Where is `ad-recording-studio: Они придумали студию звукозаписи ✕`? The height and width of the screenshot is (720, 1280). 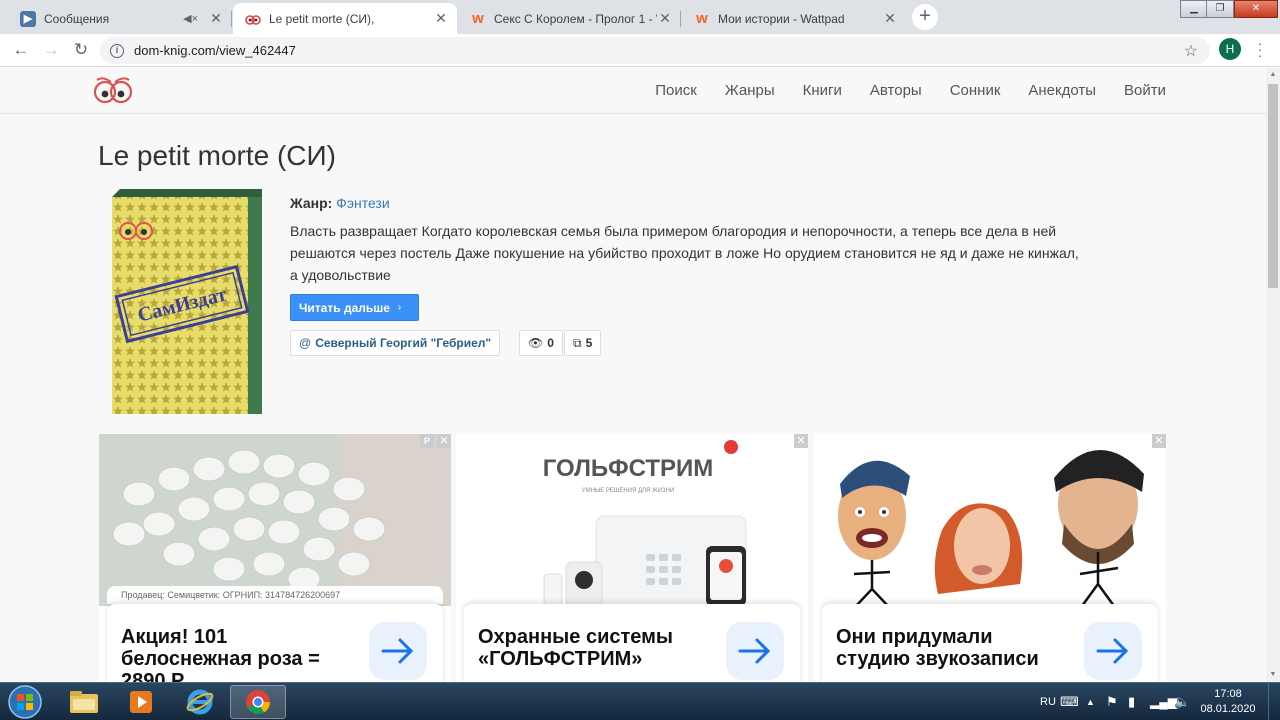
ad-recording-studio: Они придумали студию звукозаписи ✕ is located at coordinates (990, 558).